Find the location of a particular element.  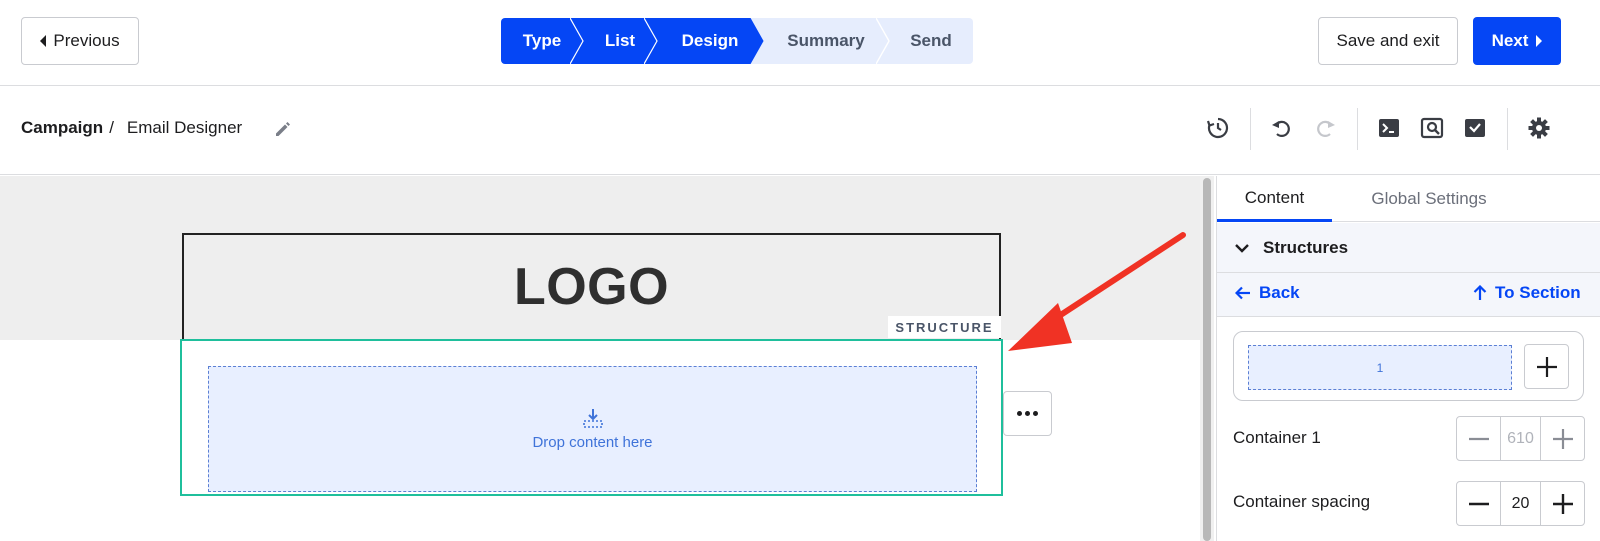

step-label: Type is located at coordinates (542, 40).